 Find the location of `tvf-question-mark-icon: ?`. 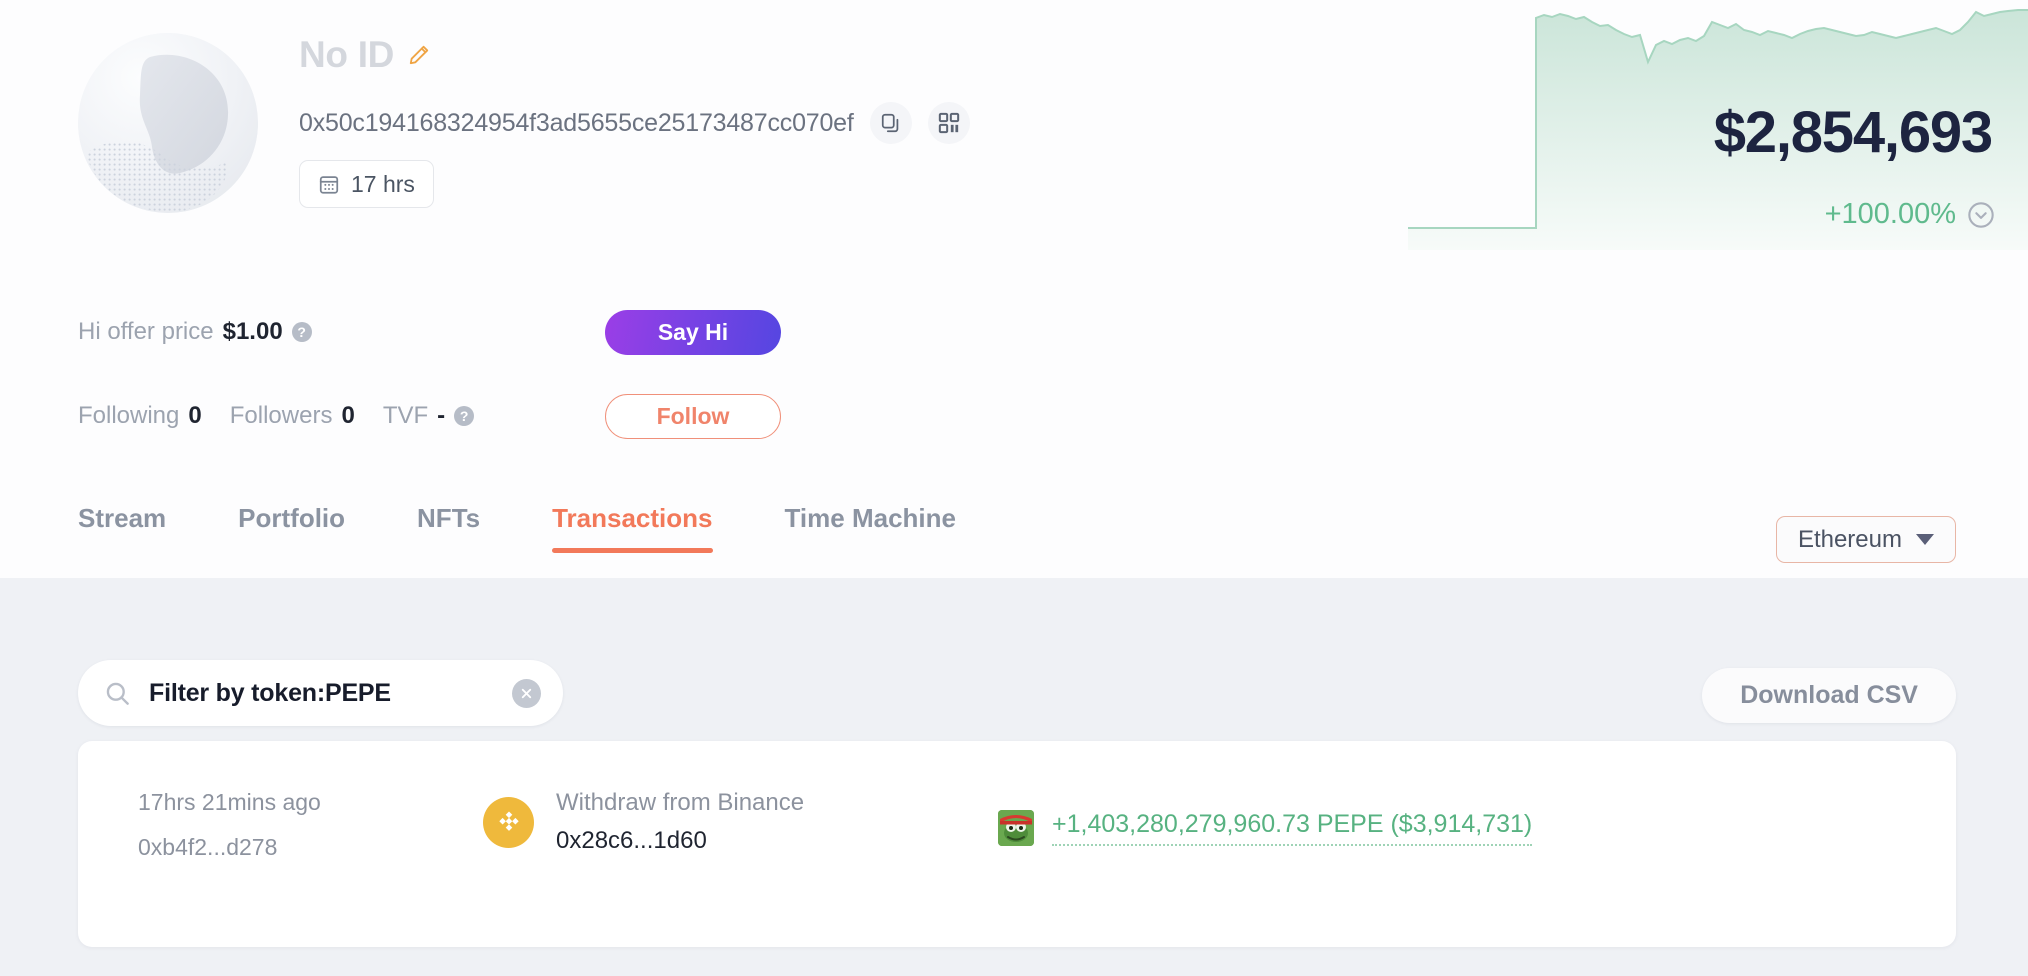

tvf-question-mark-icon: ? is located at coordinates (464, 416).